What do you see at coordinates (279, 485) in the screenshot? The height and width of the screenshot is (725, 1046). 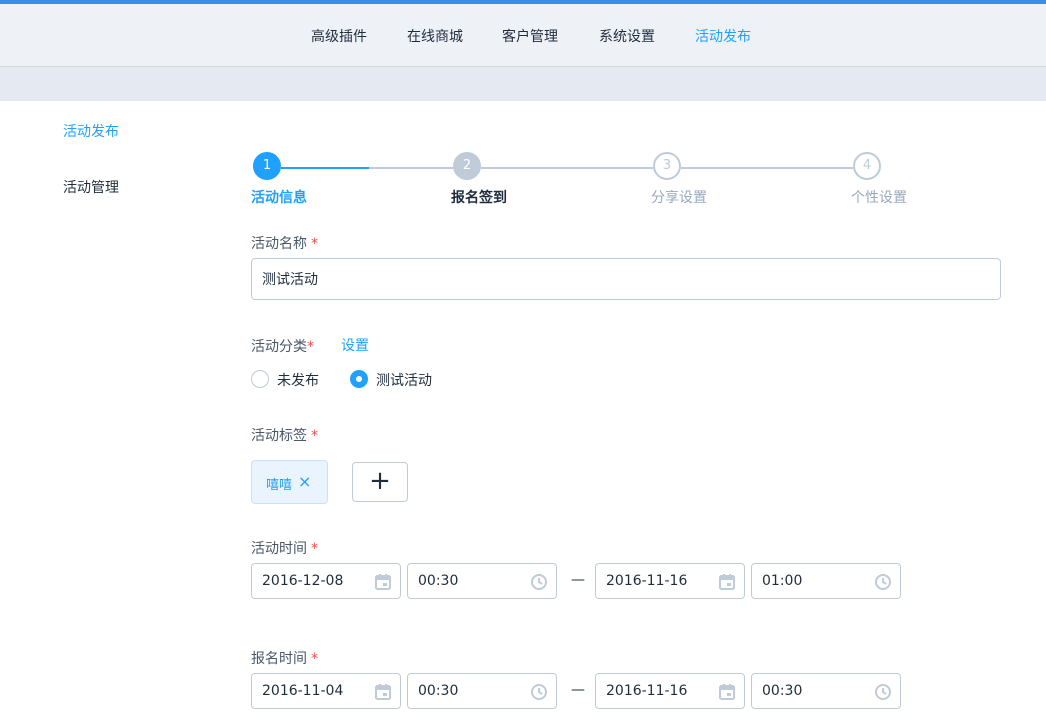 I see `tag-label: 嘻嘻` at bounding box center [279, 485].